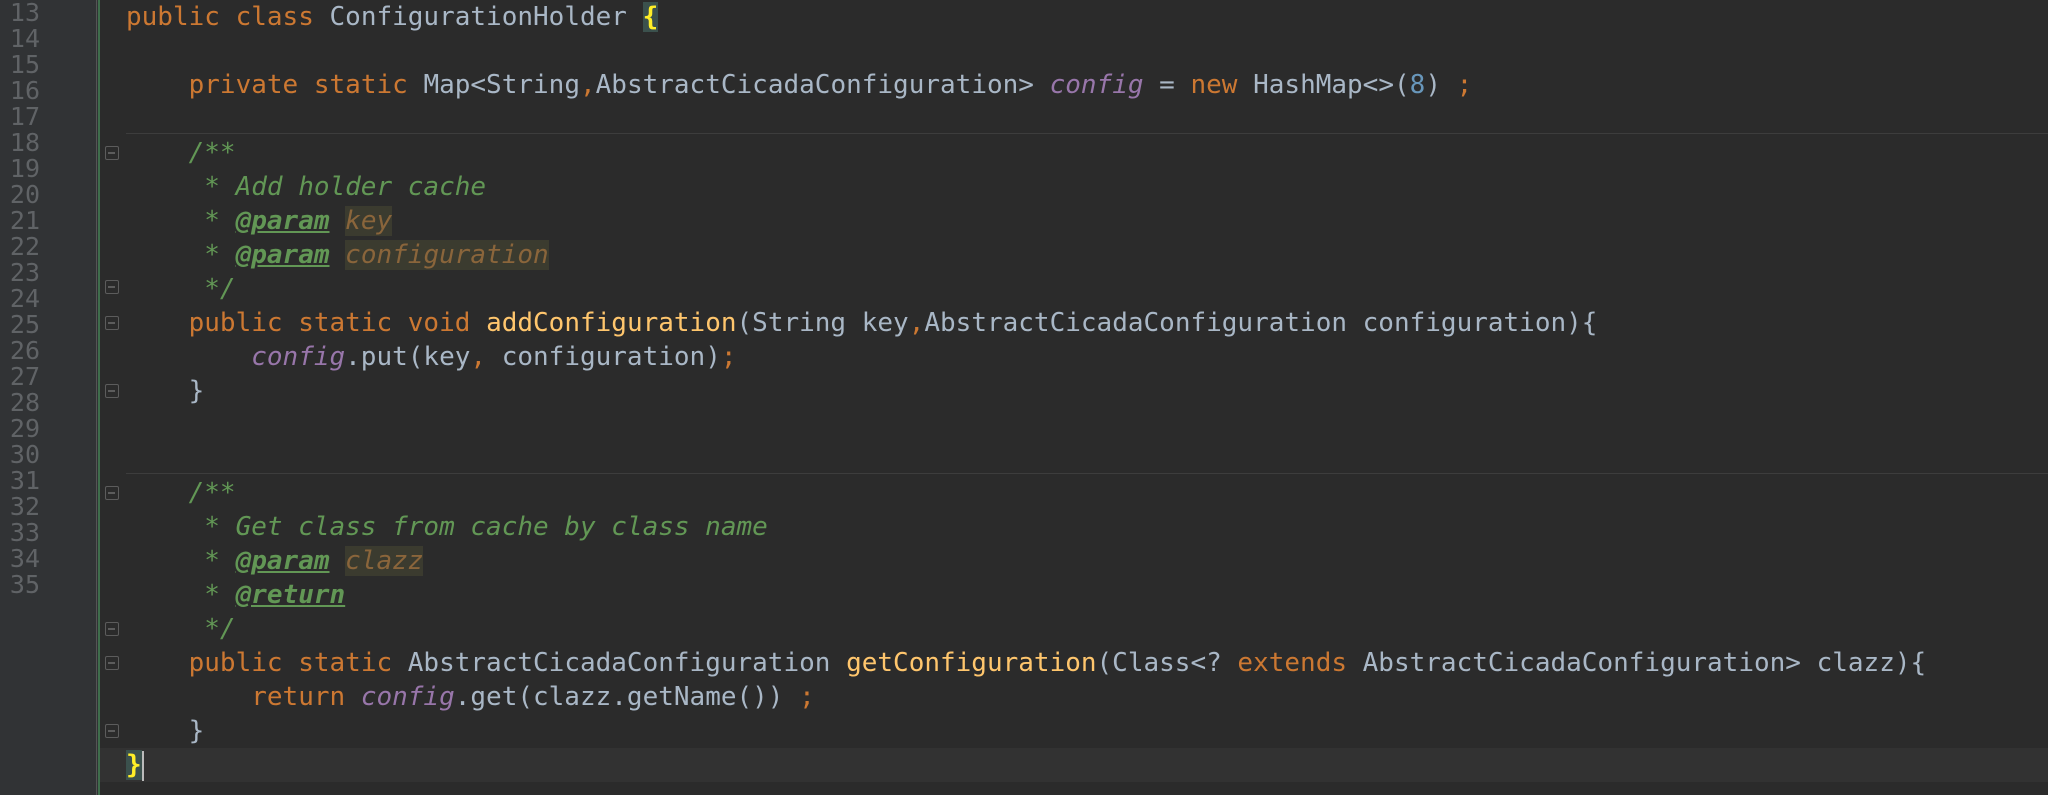  I want to click on text-cursor, so click(142, 765).